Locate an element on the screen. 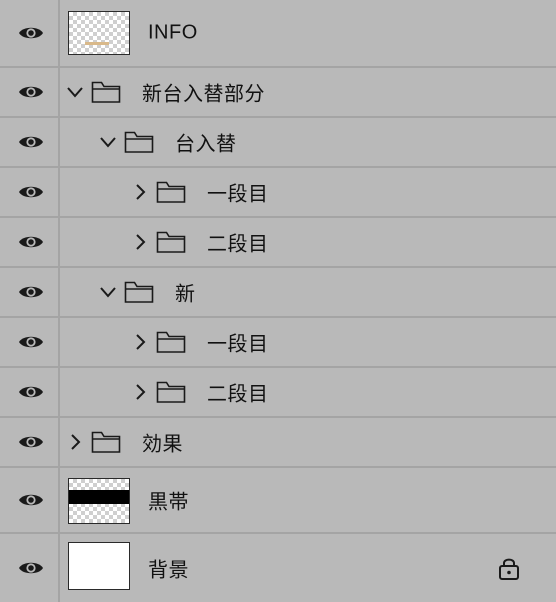 This screenshot has height=602, width=556. layer-name: 背景 is located at coordinates (168, 568).